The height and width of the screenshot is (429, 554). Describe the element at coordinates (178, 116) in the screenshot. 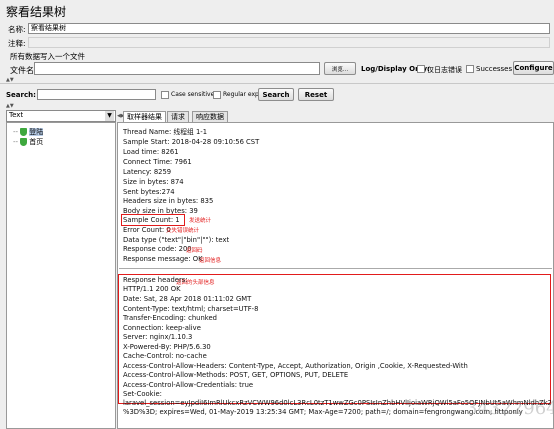

I see `tab-request: 请求` at that location.